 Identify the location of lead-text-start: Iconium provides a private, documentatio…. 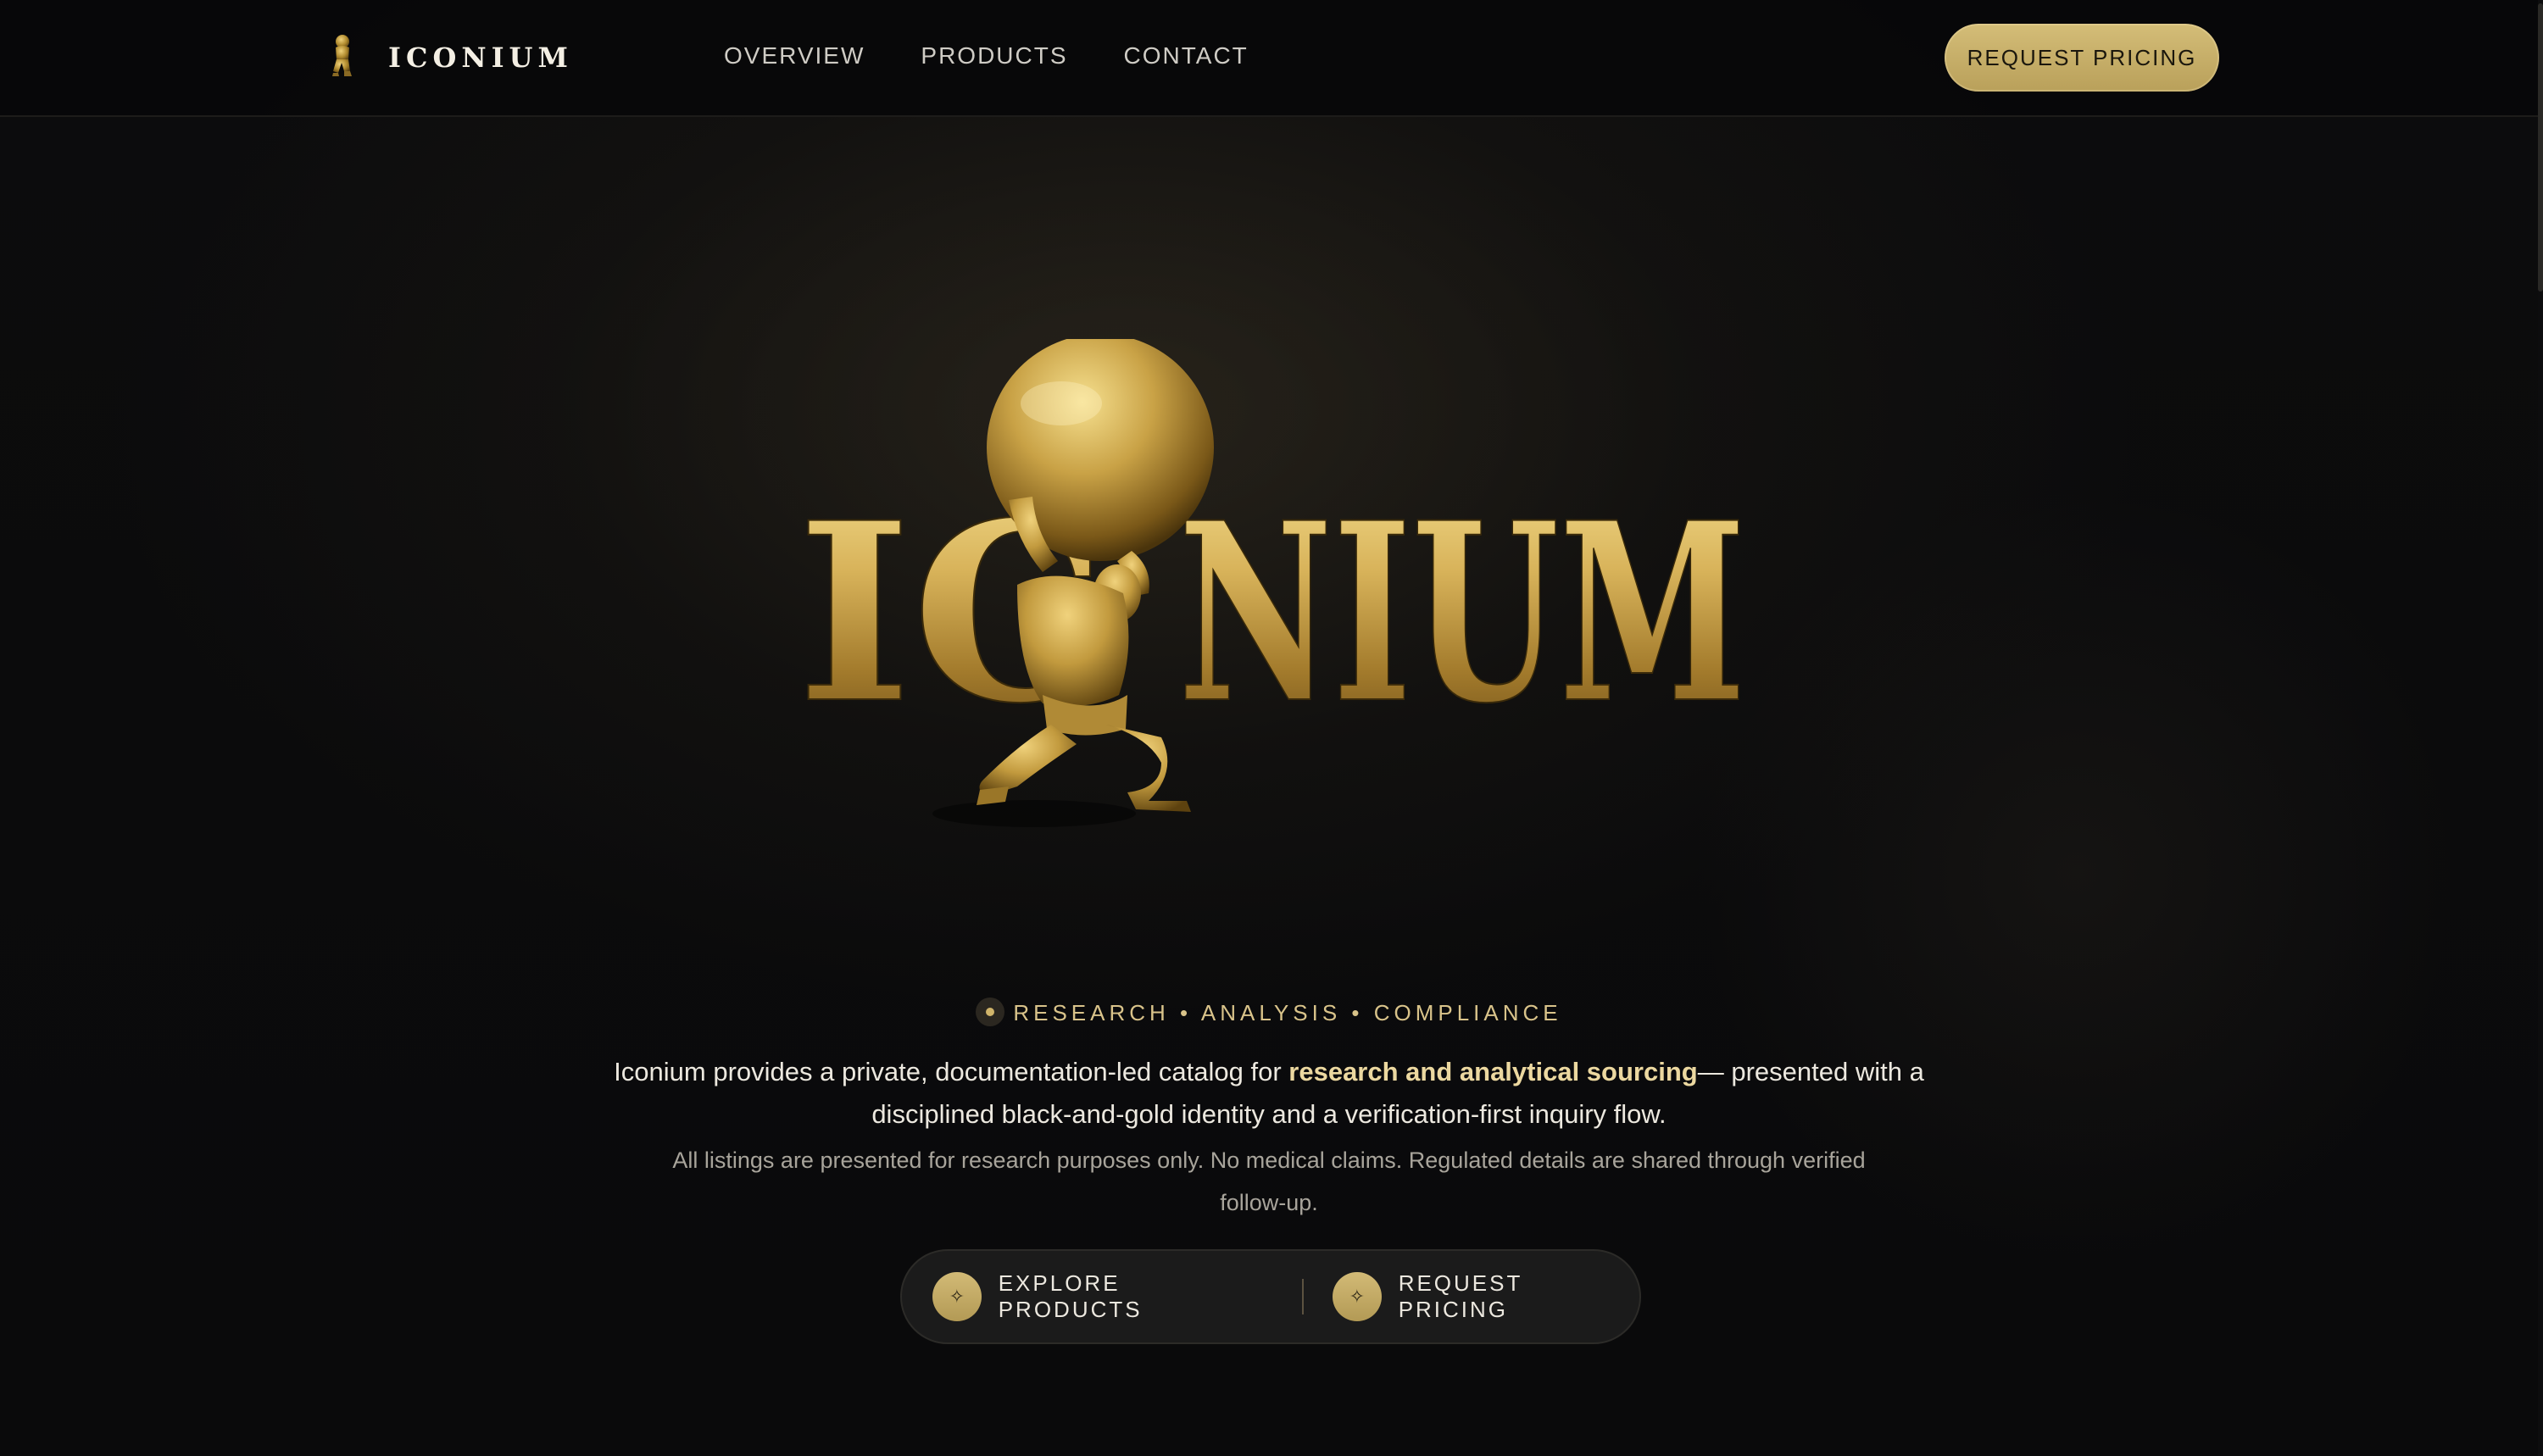
(952, 1071).